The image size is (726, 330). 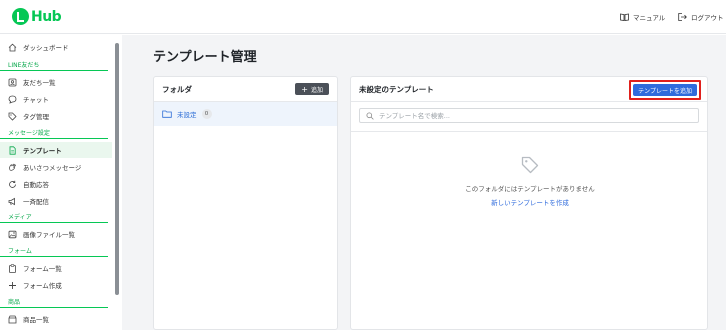 I want to click on page-title: テンプレート管理, so click(x=205, y=57).